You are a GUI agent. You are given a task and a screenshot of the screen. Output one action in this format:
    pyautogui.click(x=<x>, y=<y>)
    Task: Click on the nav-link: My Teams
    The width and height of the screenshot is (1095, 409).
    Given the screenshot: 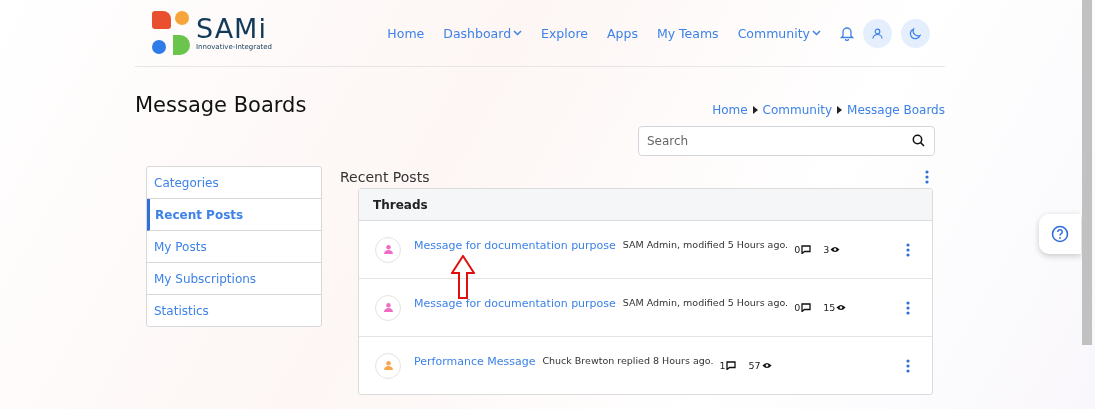 What is the action you would take?
    pyautogui.click(x=687, y=33)
    